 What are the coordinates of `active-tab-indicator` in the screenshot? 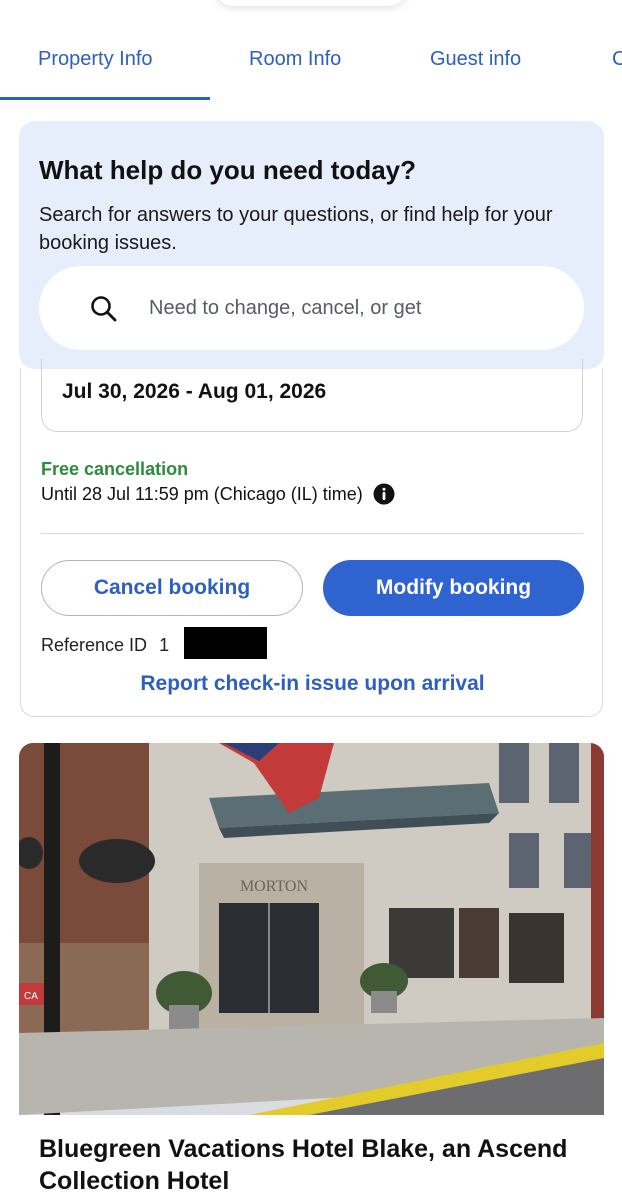 It's located at (105, 98).